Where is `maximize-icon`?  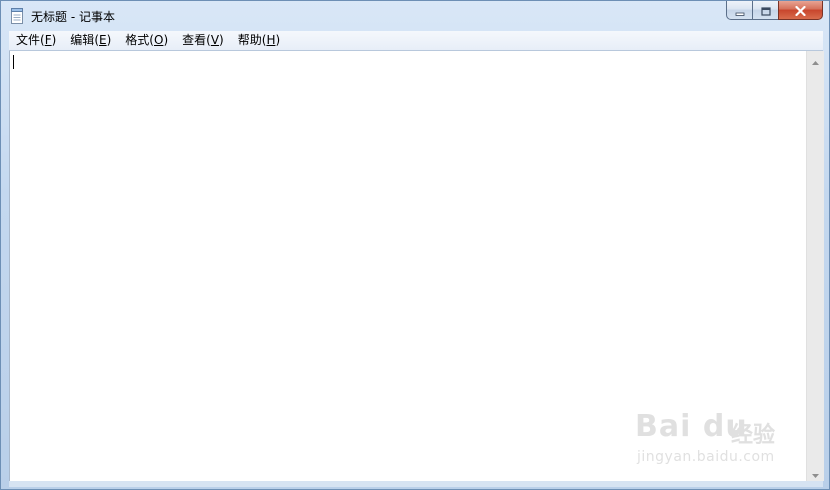 maximize-icon is located at coordinates (765, 10).